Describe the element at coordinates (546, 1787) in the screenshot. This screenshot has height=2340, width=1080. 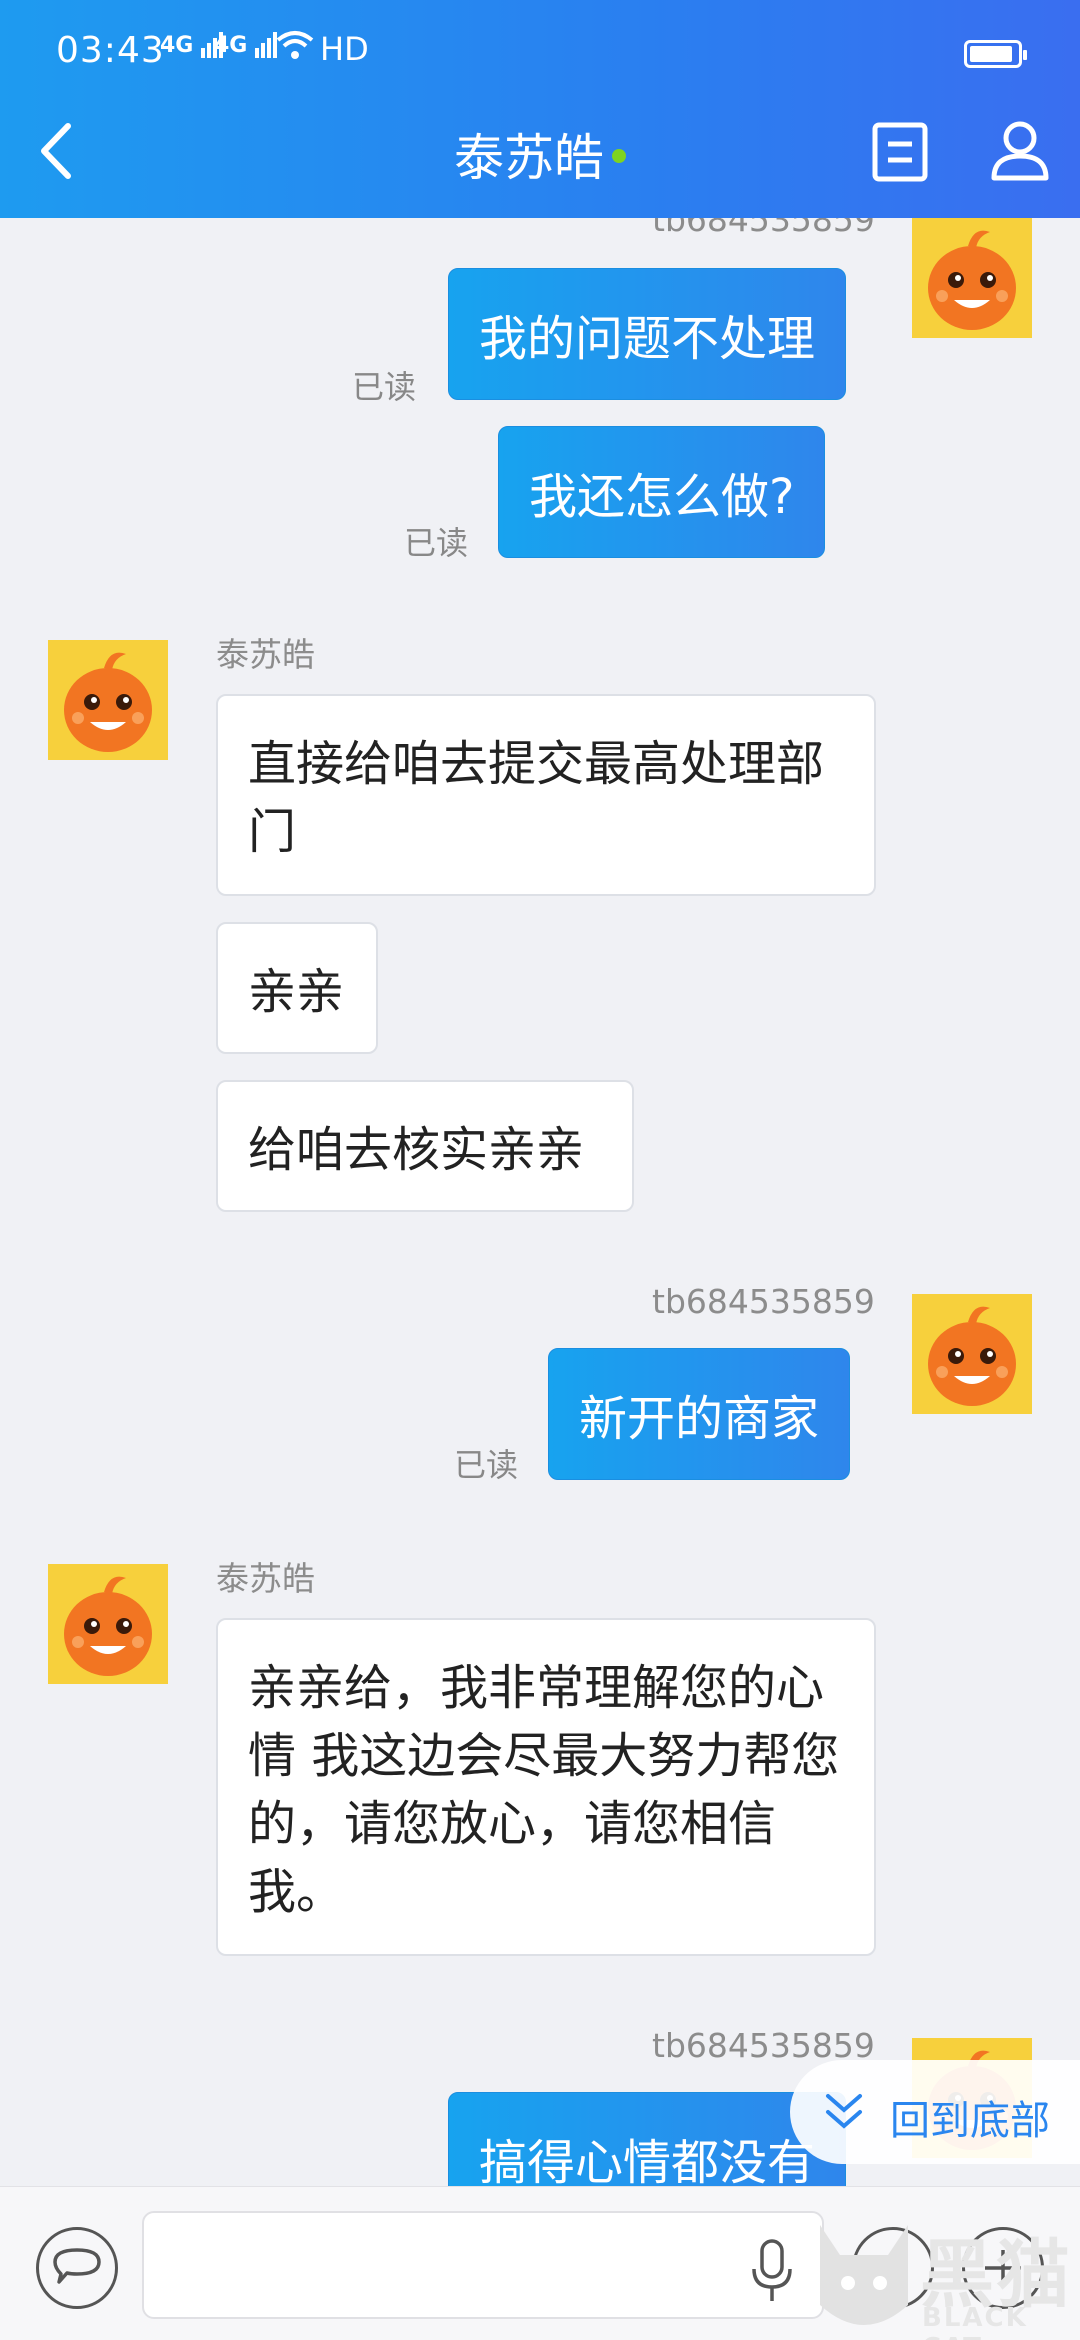
I see `message-bubble-in: 亲亲给，我非常理解您的心情 我这边会尽最大努力帮您的，请您放心，请您相信我。` at that location.